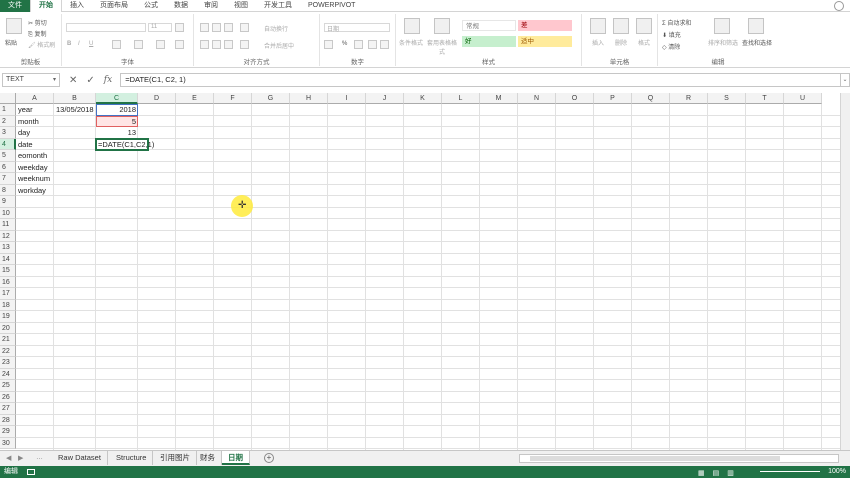 Image resolution: width=850 pixels, height=480 pixels. I want to click on expand-formula-icon: ⌄, so click(845, 80).